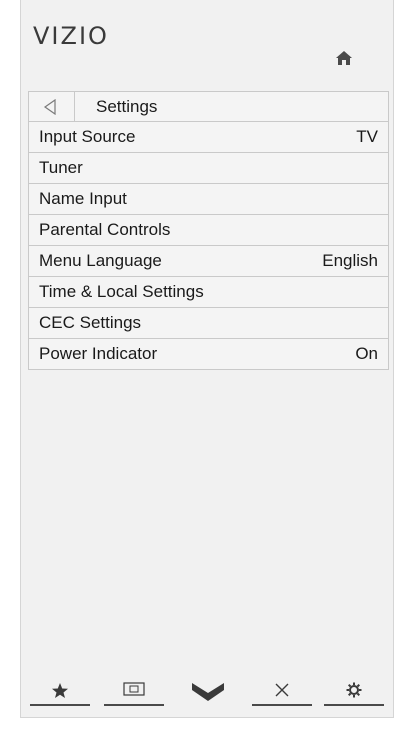  I want to click on vizio-logo: VIZIO, so click(71, 36).